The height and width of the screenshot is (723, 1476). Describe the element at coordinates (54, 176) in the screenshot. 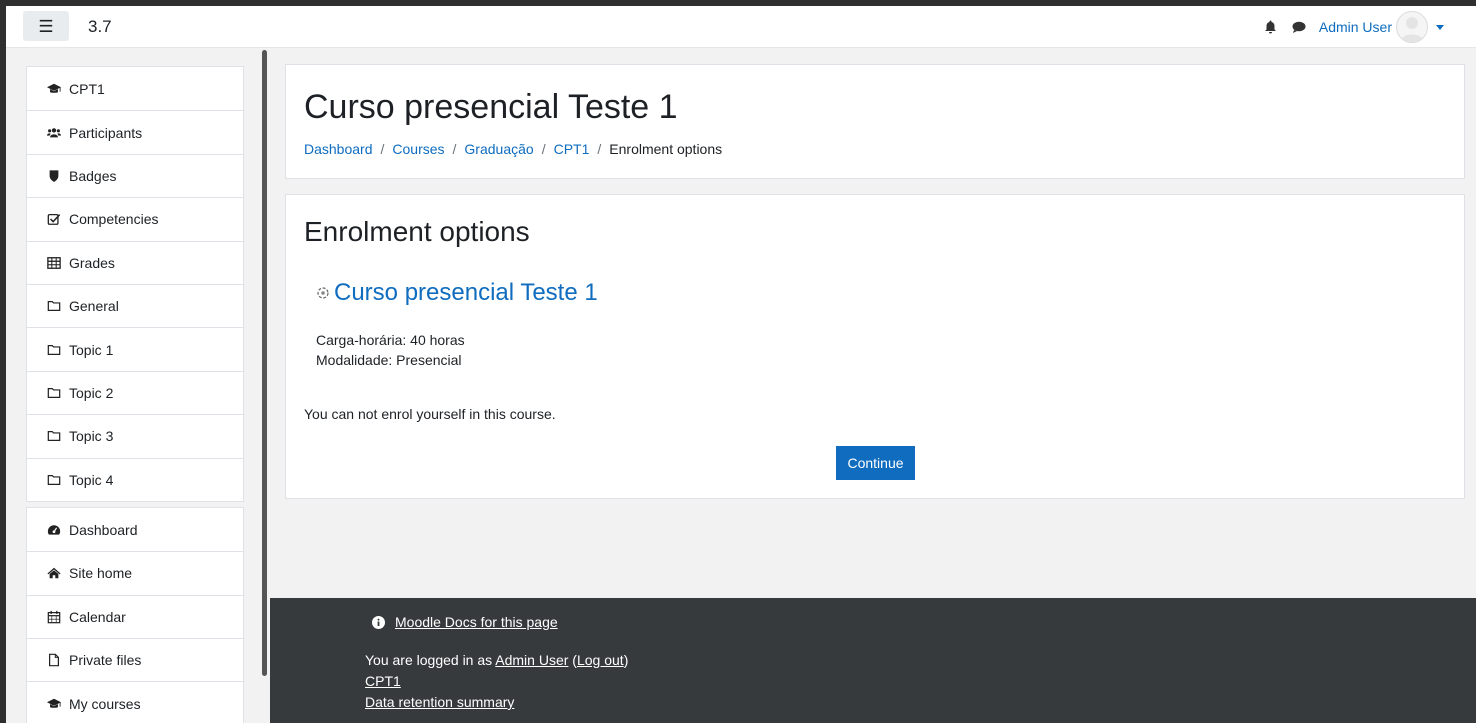

I see `shield-icon` at that location.